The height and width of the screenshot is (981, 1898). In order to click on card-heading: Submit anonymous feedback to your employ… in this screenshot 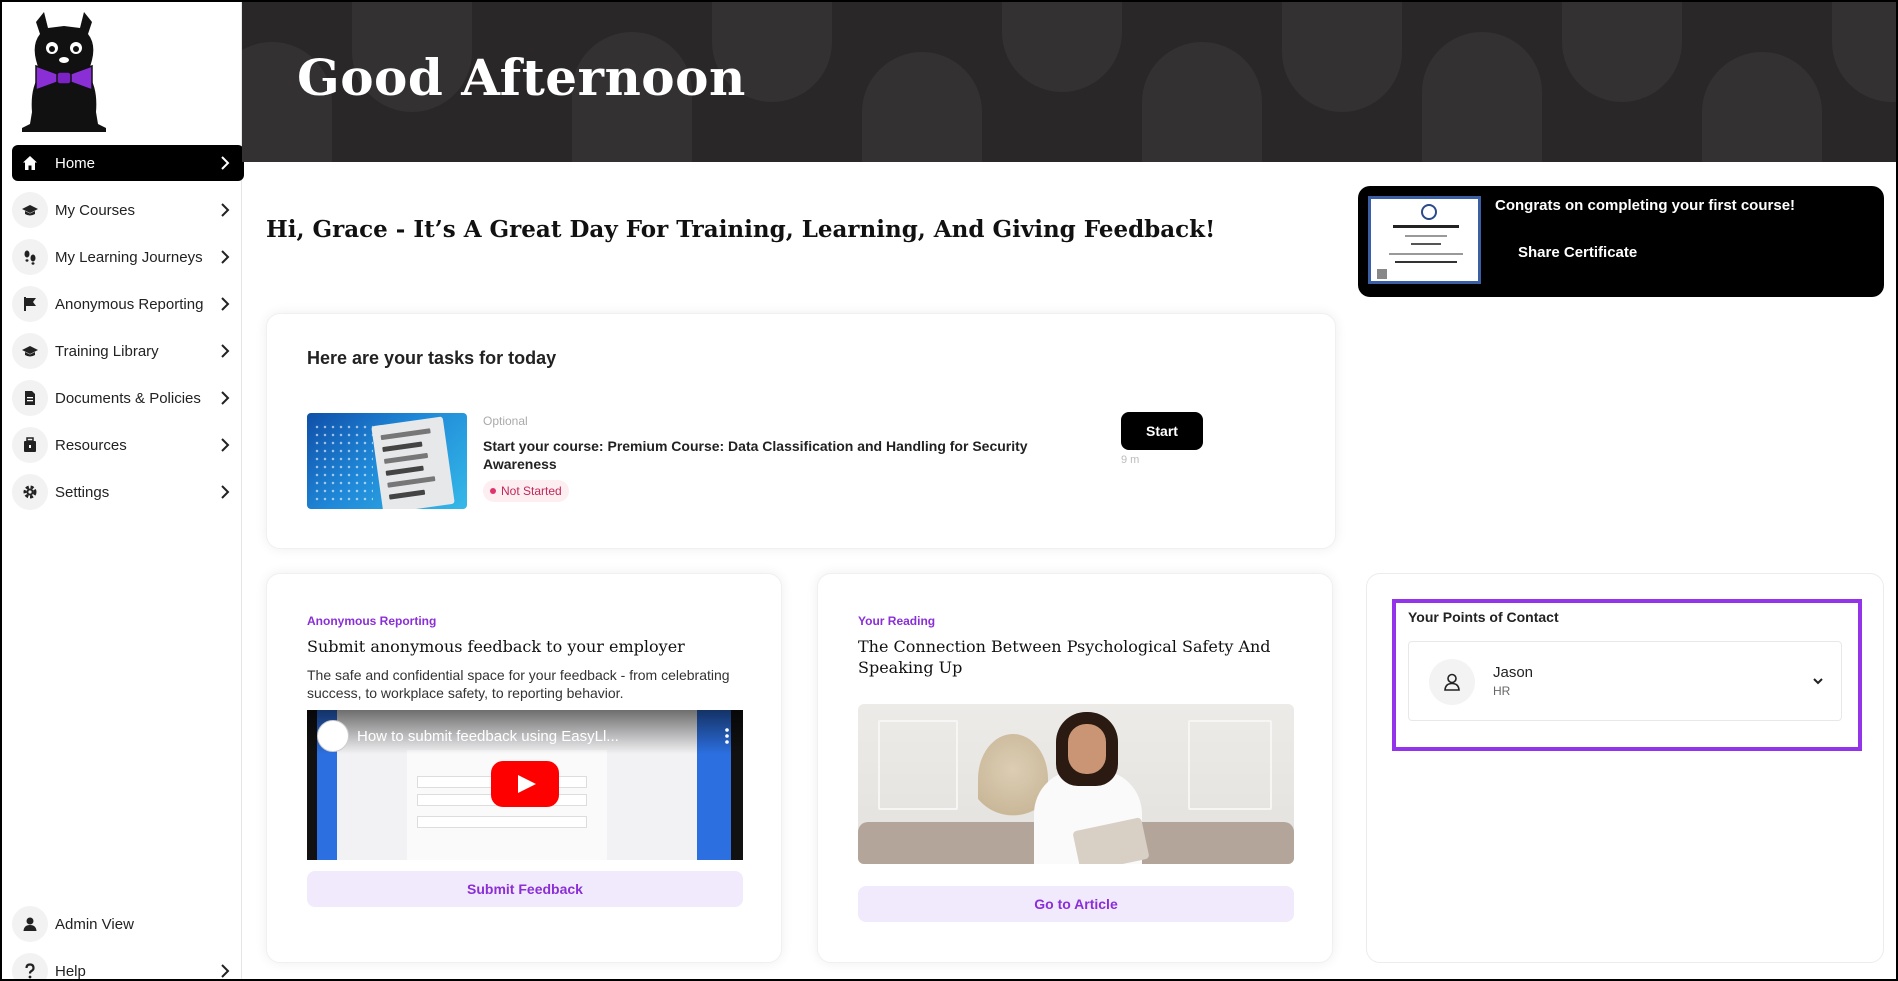, I will do `click(496, 646)`.